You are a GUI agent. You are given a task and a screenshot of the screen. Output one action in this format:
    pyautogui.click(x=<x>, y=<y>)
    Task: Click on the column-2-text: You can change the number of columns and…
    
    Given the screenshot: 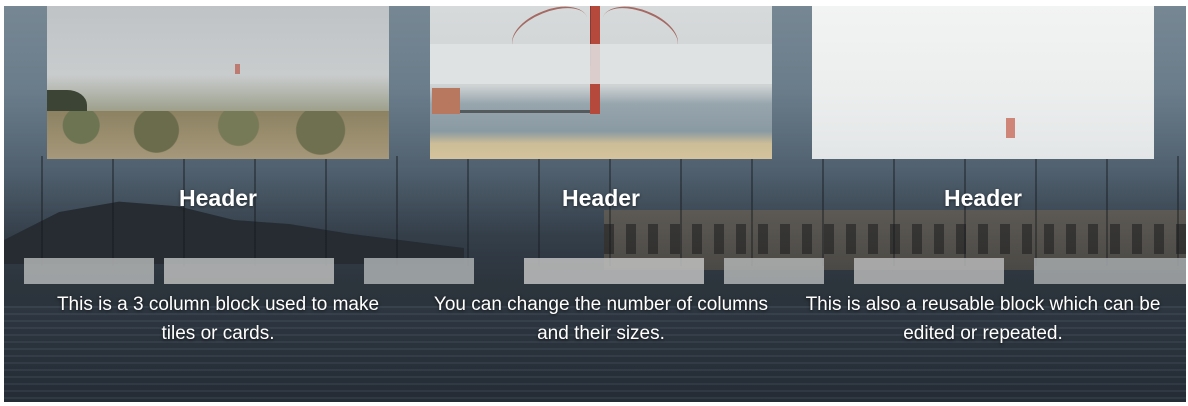 What is the action you would take?
    pyautogui.click(x=601, y=319)
    